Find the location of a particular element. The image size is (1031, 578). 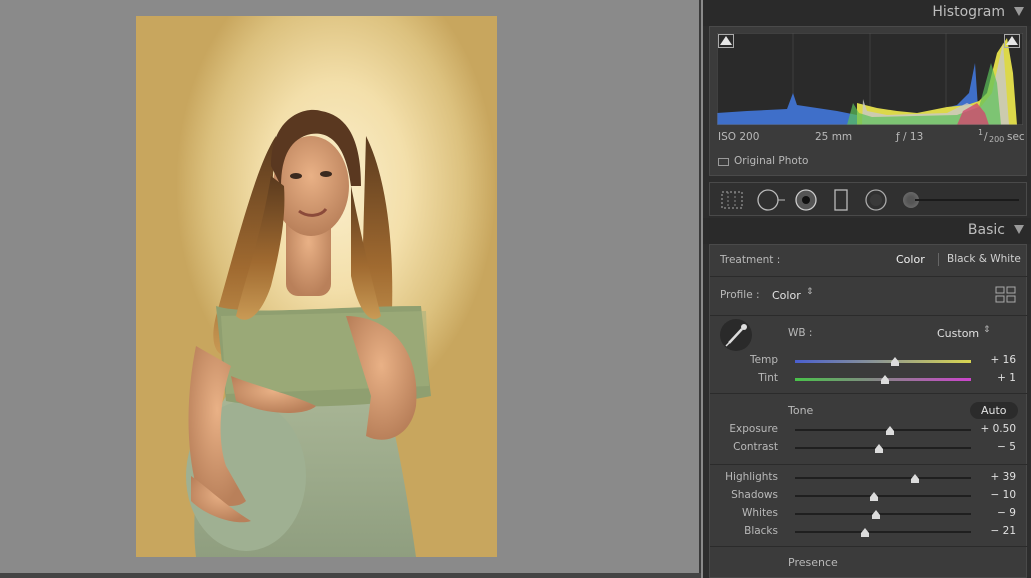

profile-stepper-icon: ⇕ is located at coordinates (810, 292).